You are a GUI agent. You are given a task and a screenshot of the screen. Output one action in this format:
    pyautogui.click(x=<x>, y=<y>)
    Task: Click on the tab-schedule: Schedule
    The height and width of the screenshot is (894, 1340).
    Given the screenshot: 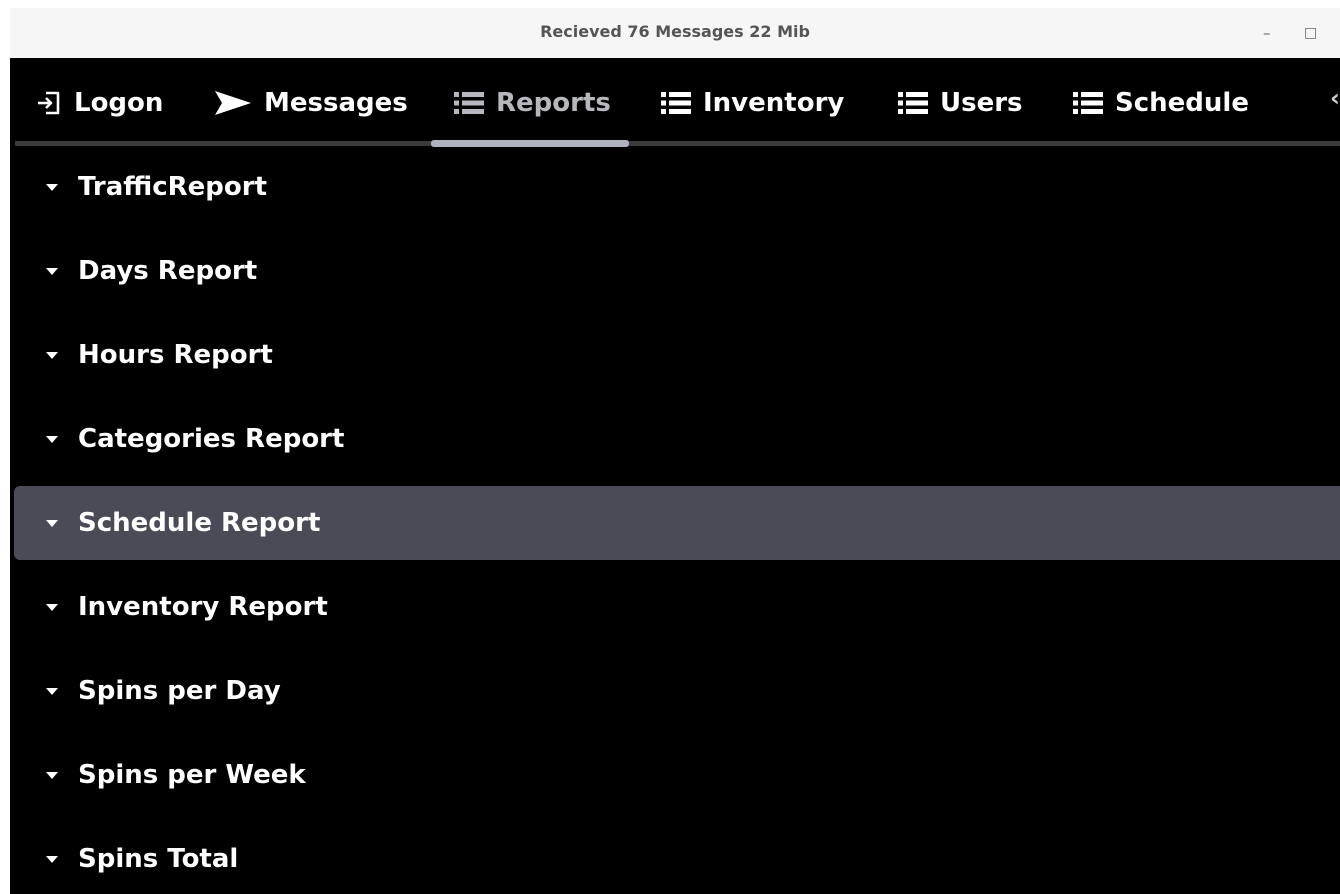 What is the action you would take?
    pyautogui.click(x=1161, y=103)
    